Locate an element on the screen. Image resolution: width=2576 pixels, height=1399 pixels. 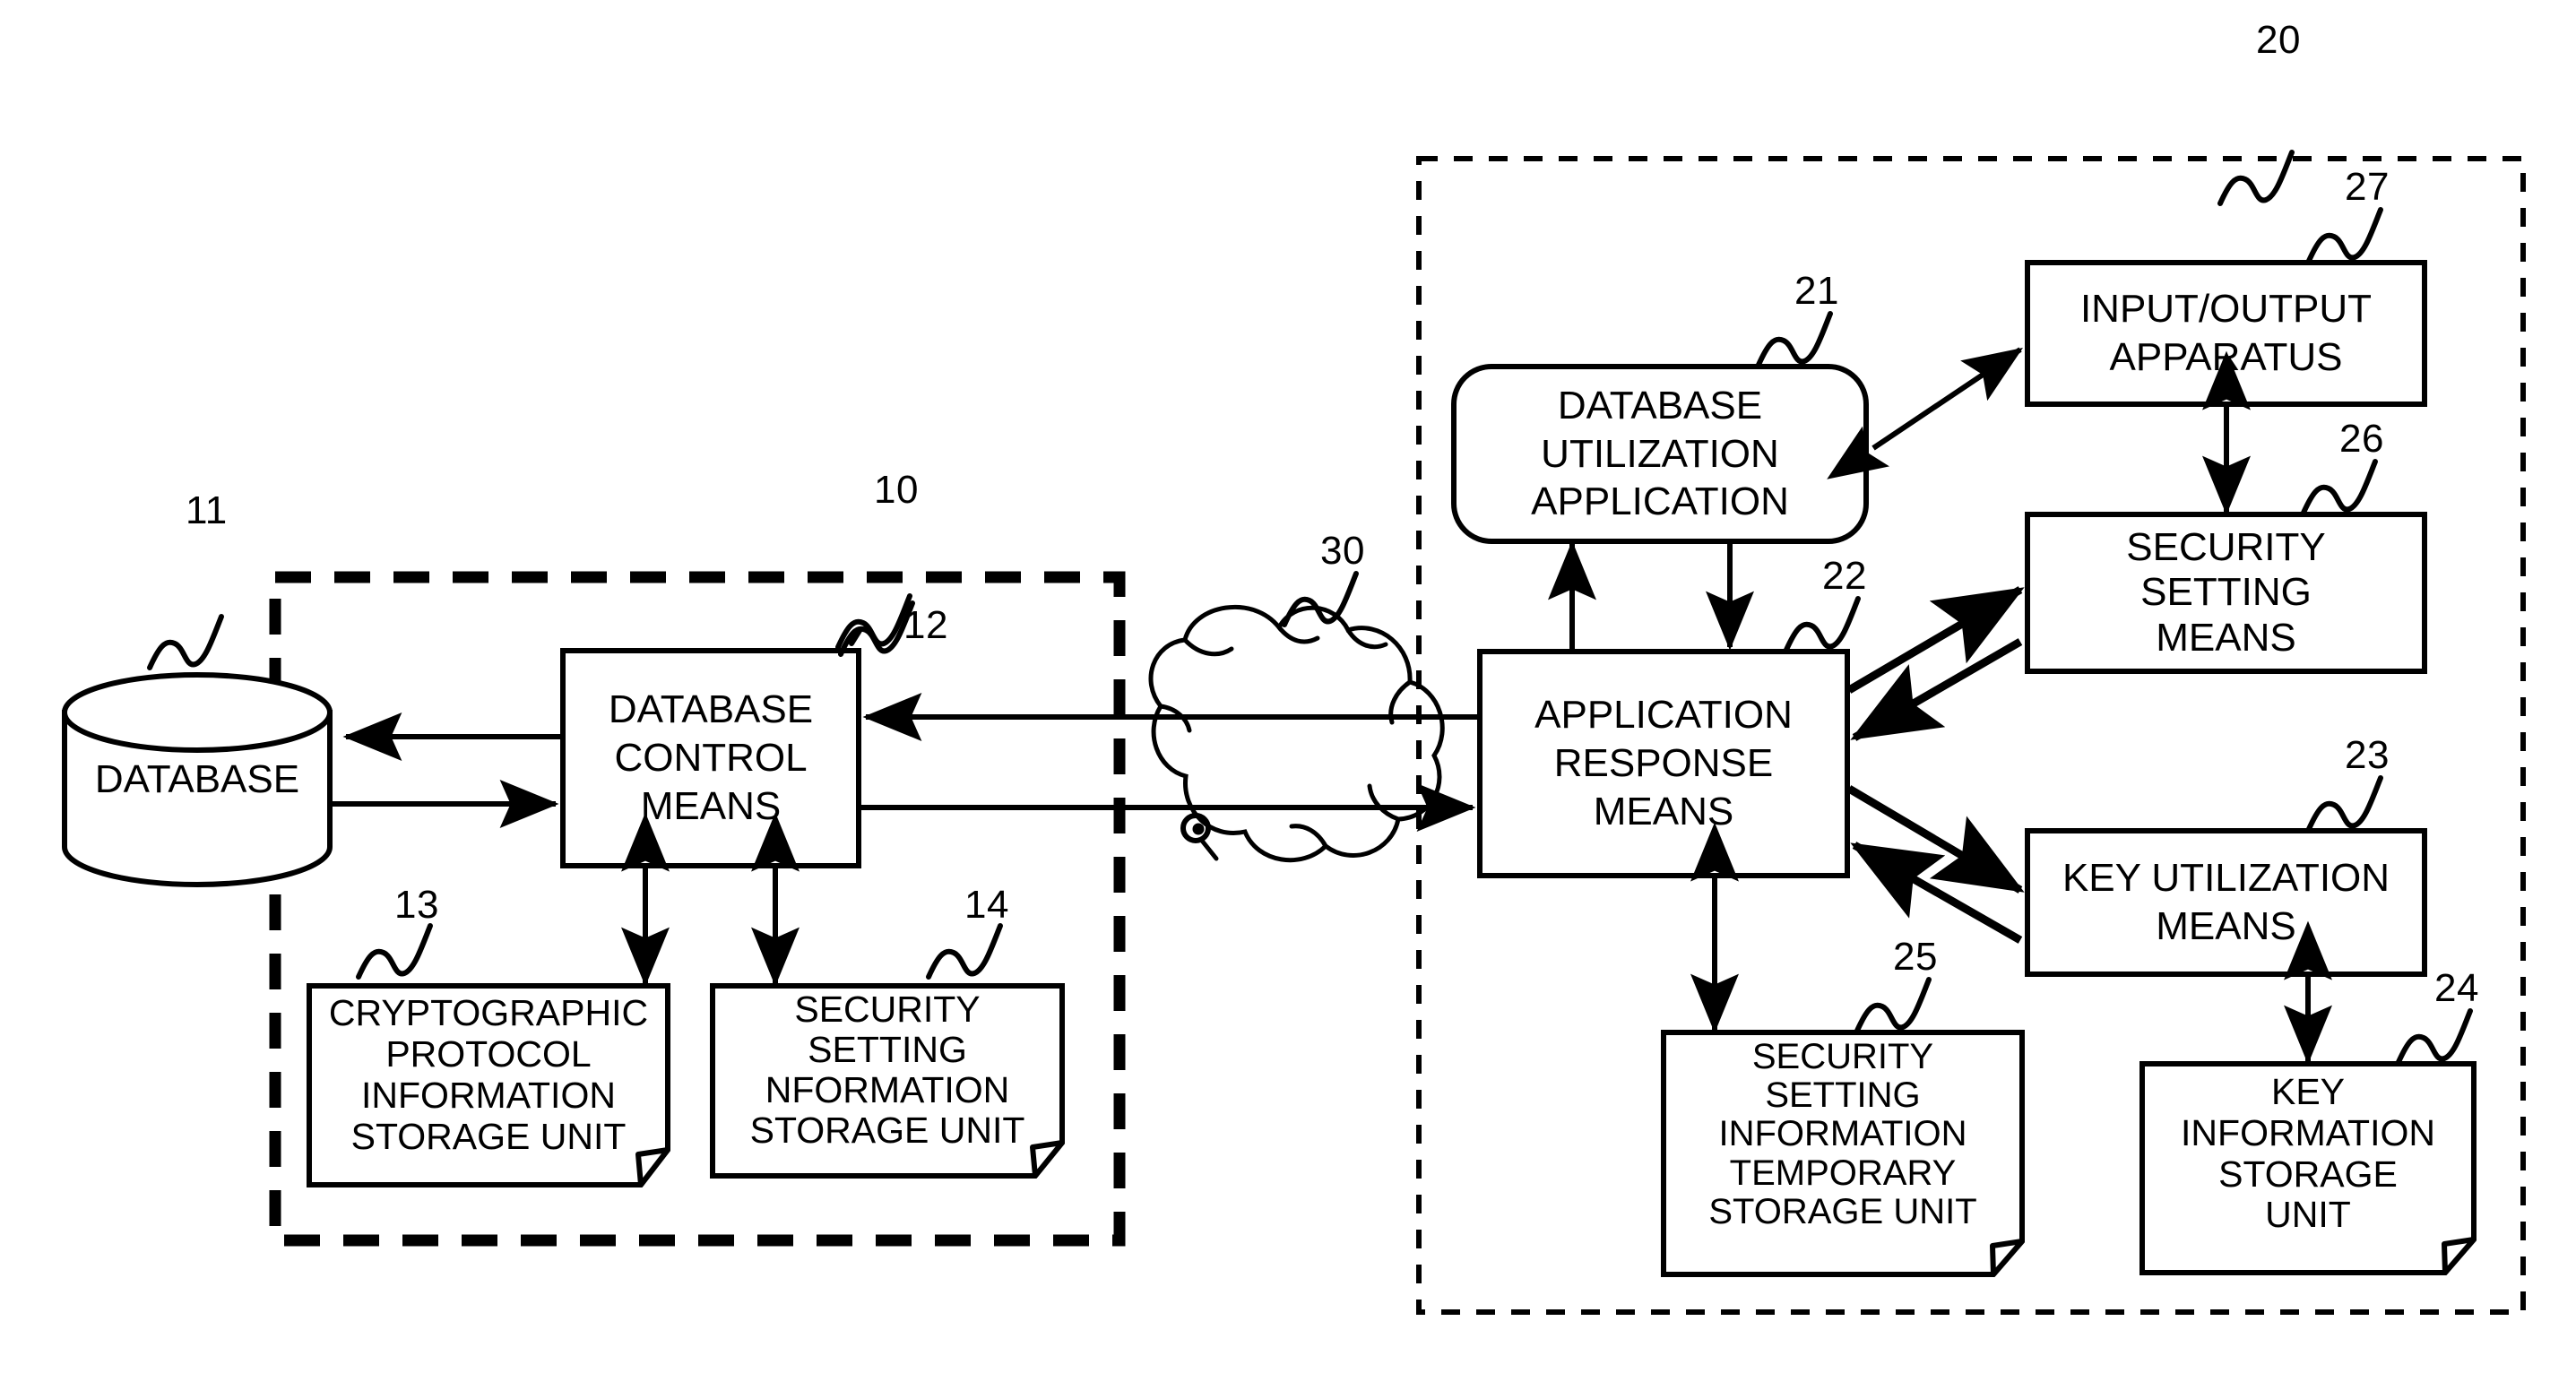
ref-numeral-23: 23 is located at coordinates (2367, 755).